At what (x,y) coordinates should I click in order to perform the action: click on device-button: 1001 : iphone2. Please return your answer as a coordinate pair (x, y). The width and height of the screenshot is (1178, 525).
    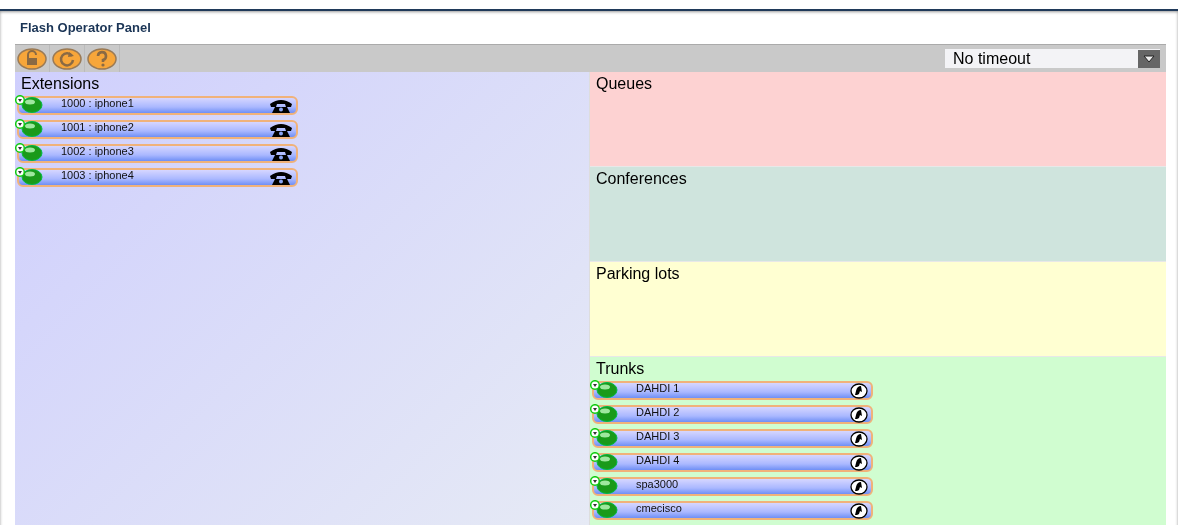
    Looking at the image, I should click on (157, 129).